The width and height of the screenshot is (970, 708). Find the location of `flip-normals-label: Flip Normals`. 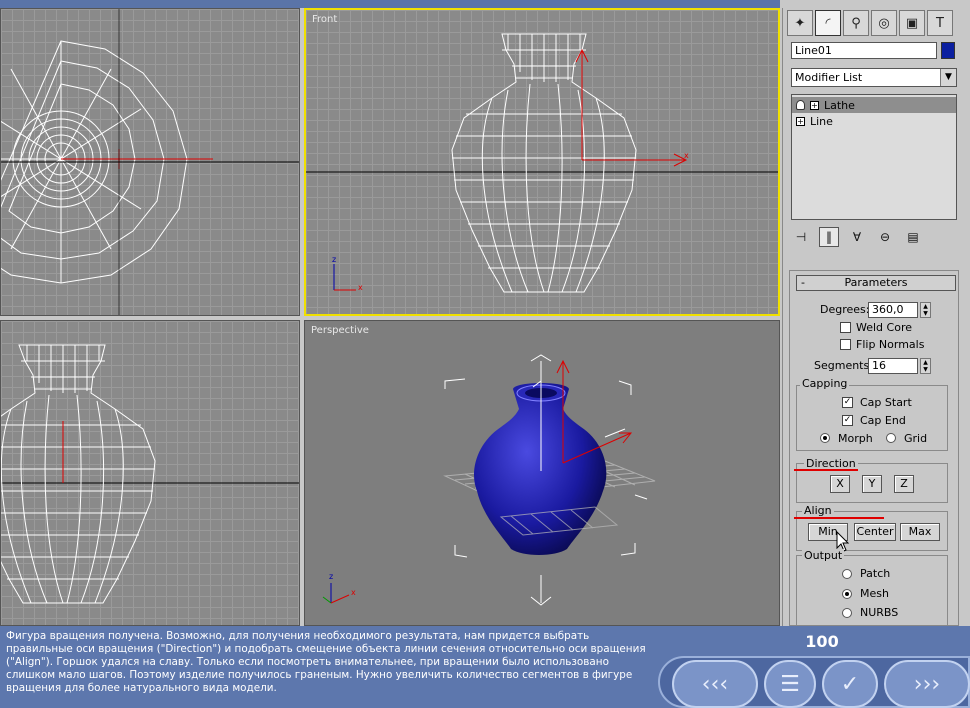

flip-normals-label: Flip Normals is located at coordinates (890, 344).